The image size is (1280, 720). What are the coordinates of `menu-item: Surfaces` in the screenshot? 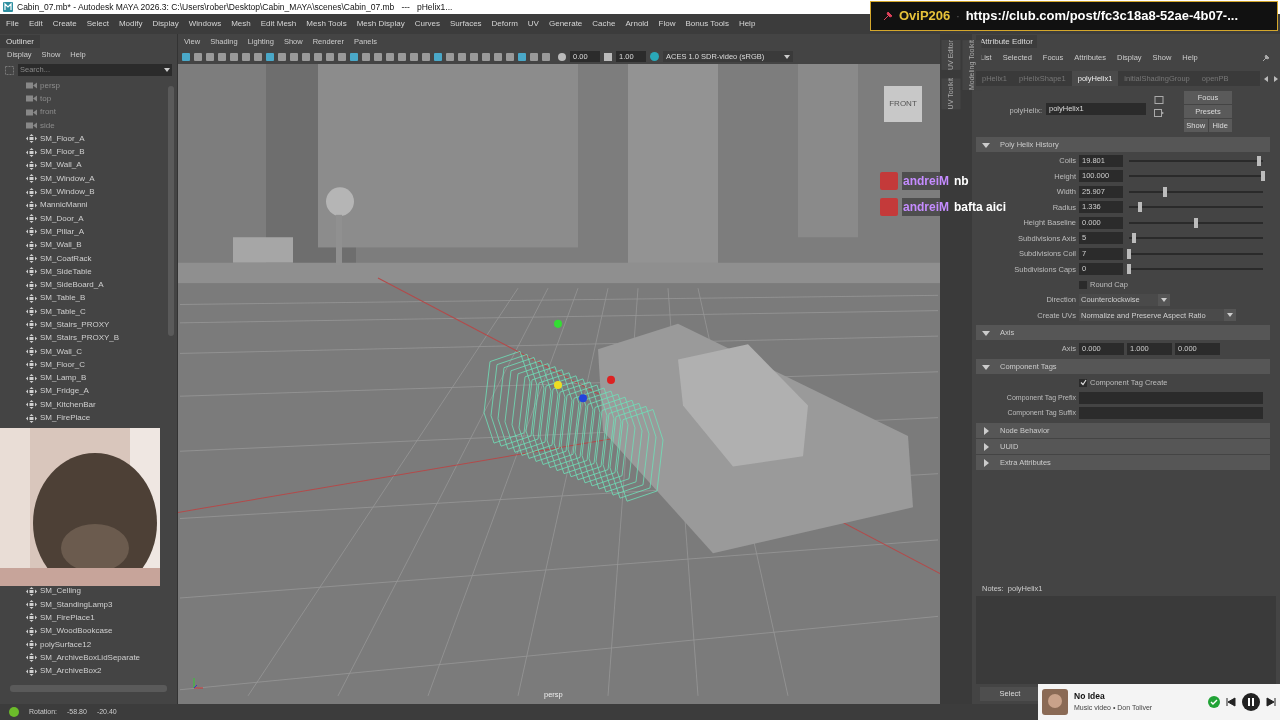 It's located at (466, 24).